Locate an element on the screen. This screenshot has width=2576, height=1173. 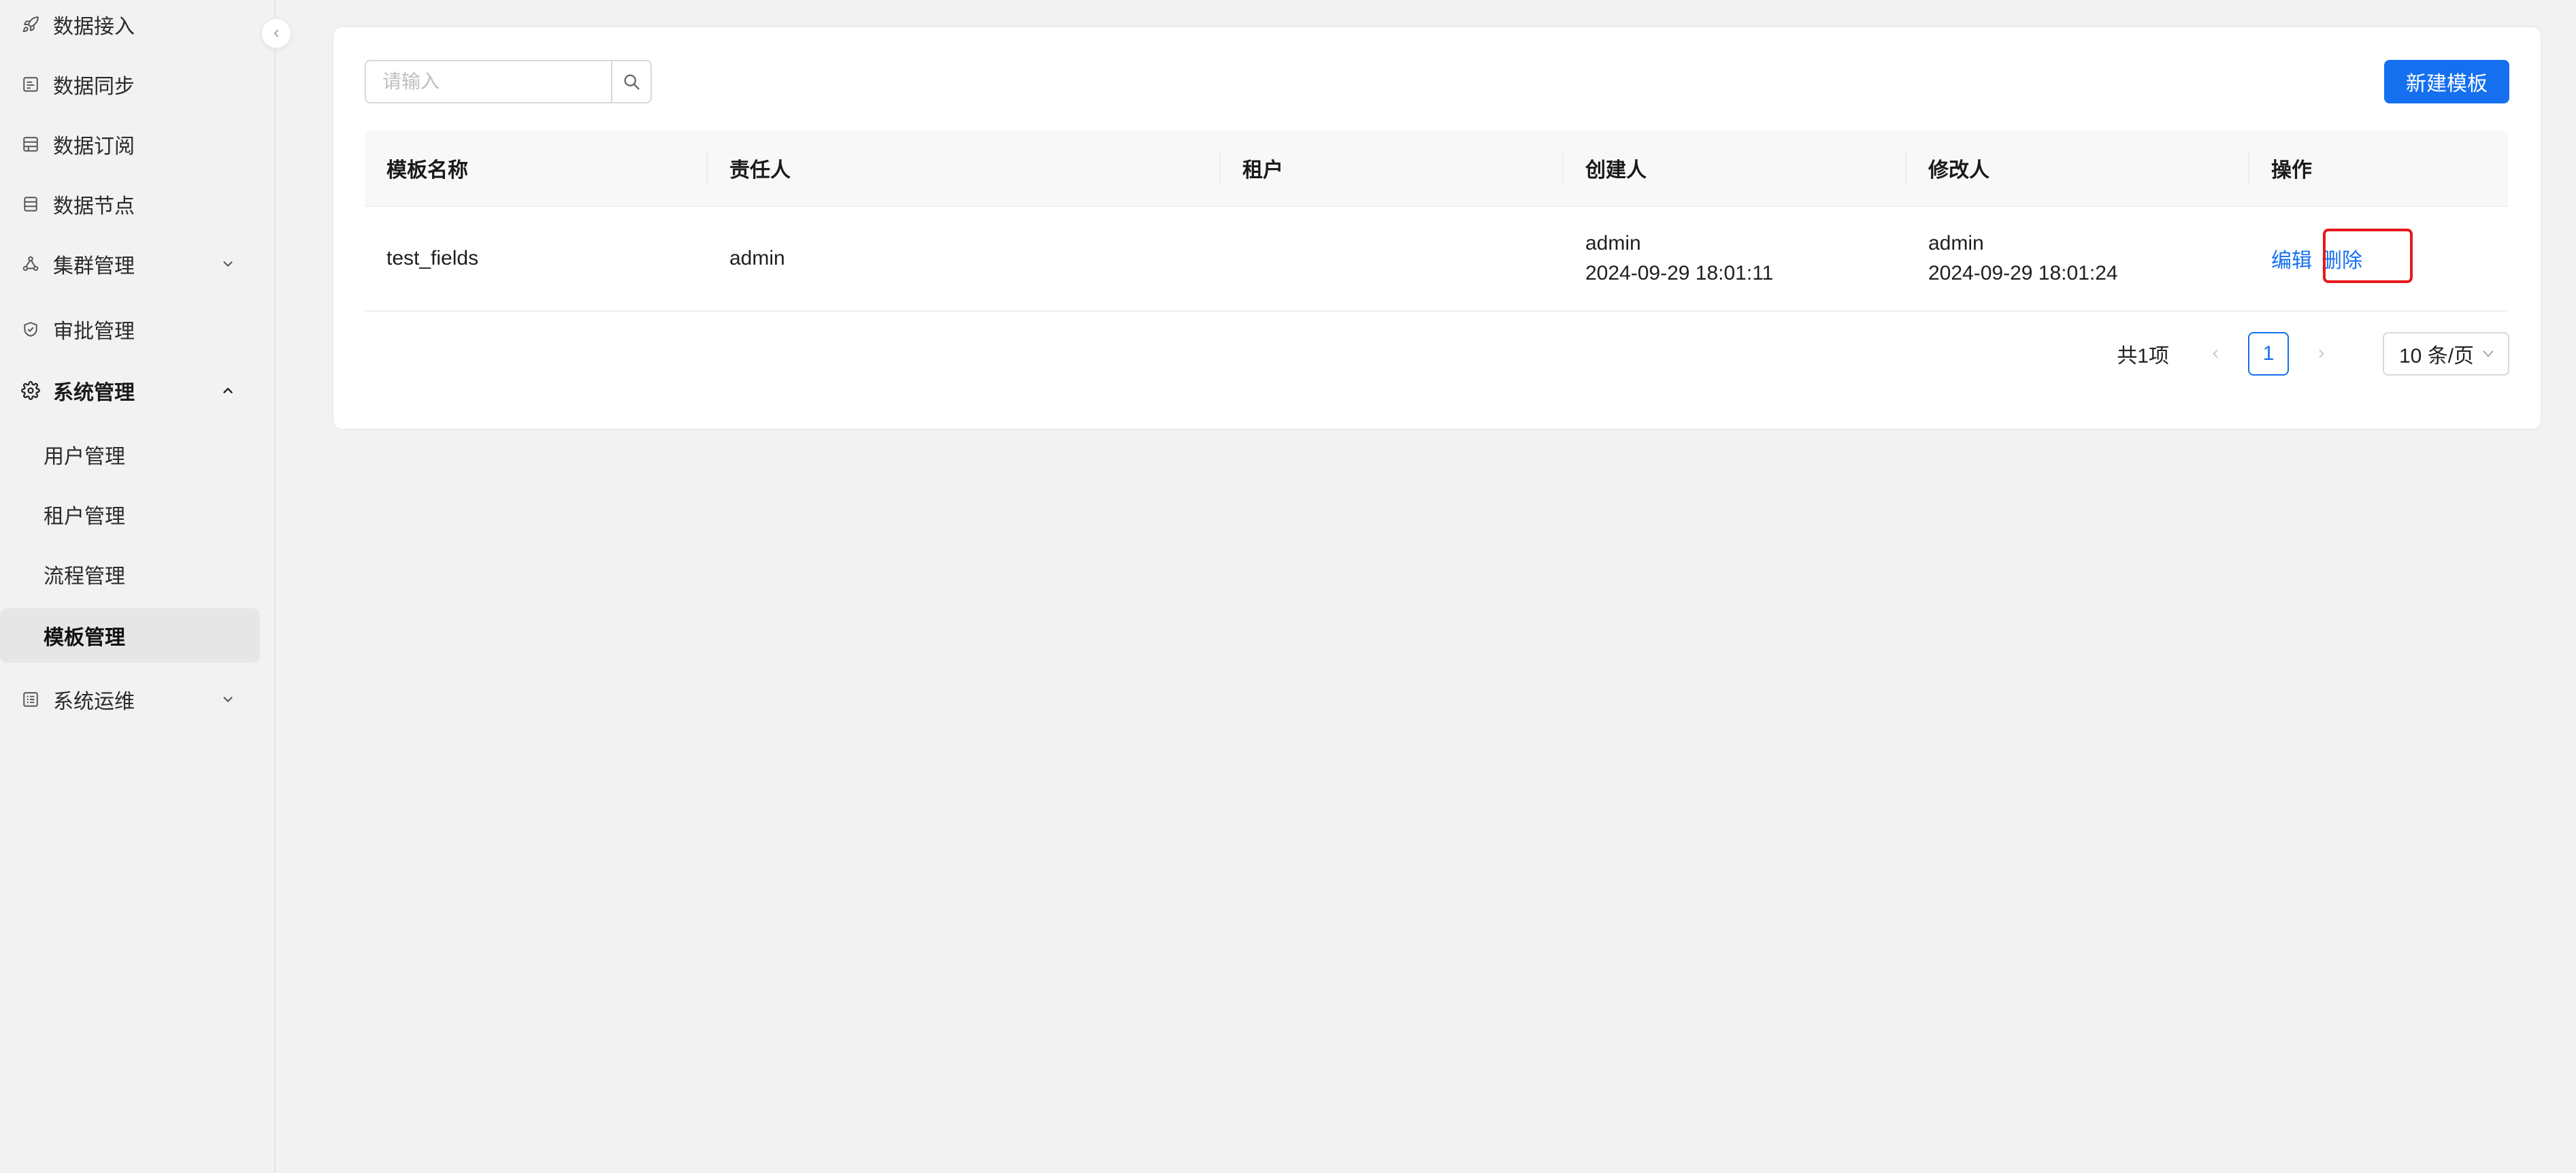
cluster-icon is located at coordinates (31, 264).